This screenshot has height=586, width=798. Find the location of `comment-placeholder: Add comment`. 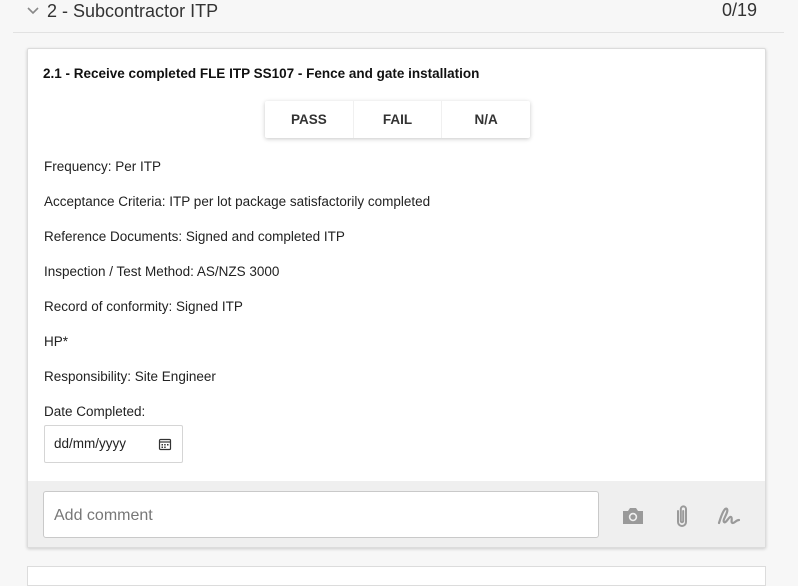

comment-placeholder: Add comment is located at coordinates (103, 515).